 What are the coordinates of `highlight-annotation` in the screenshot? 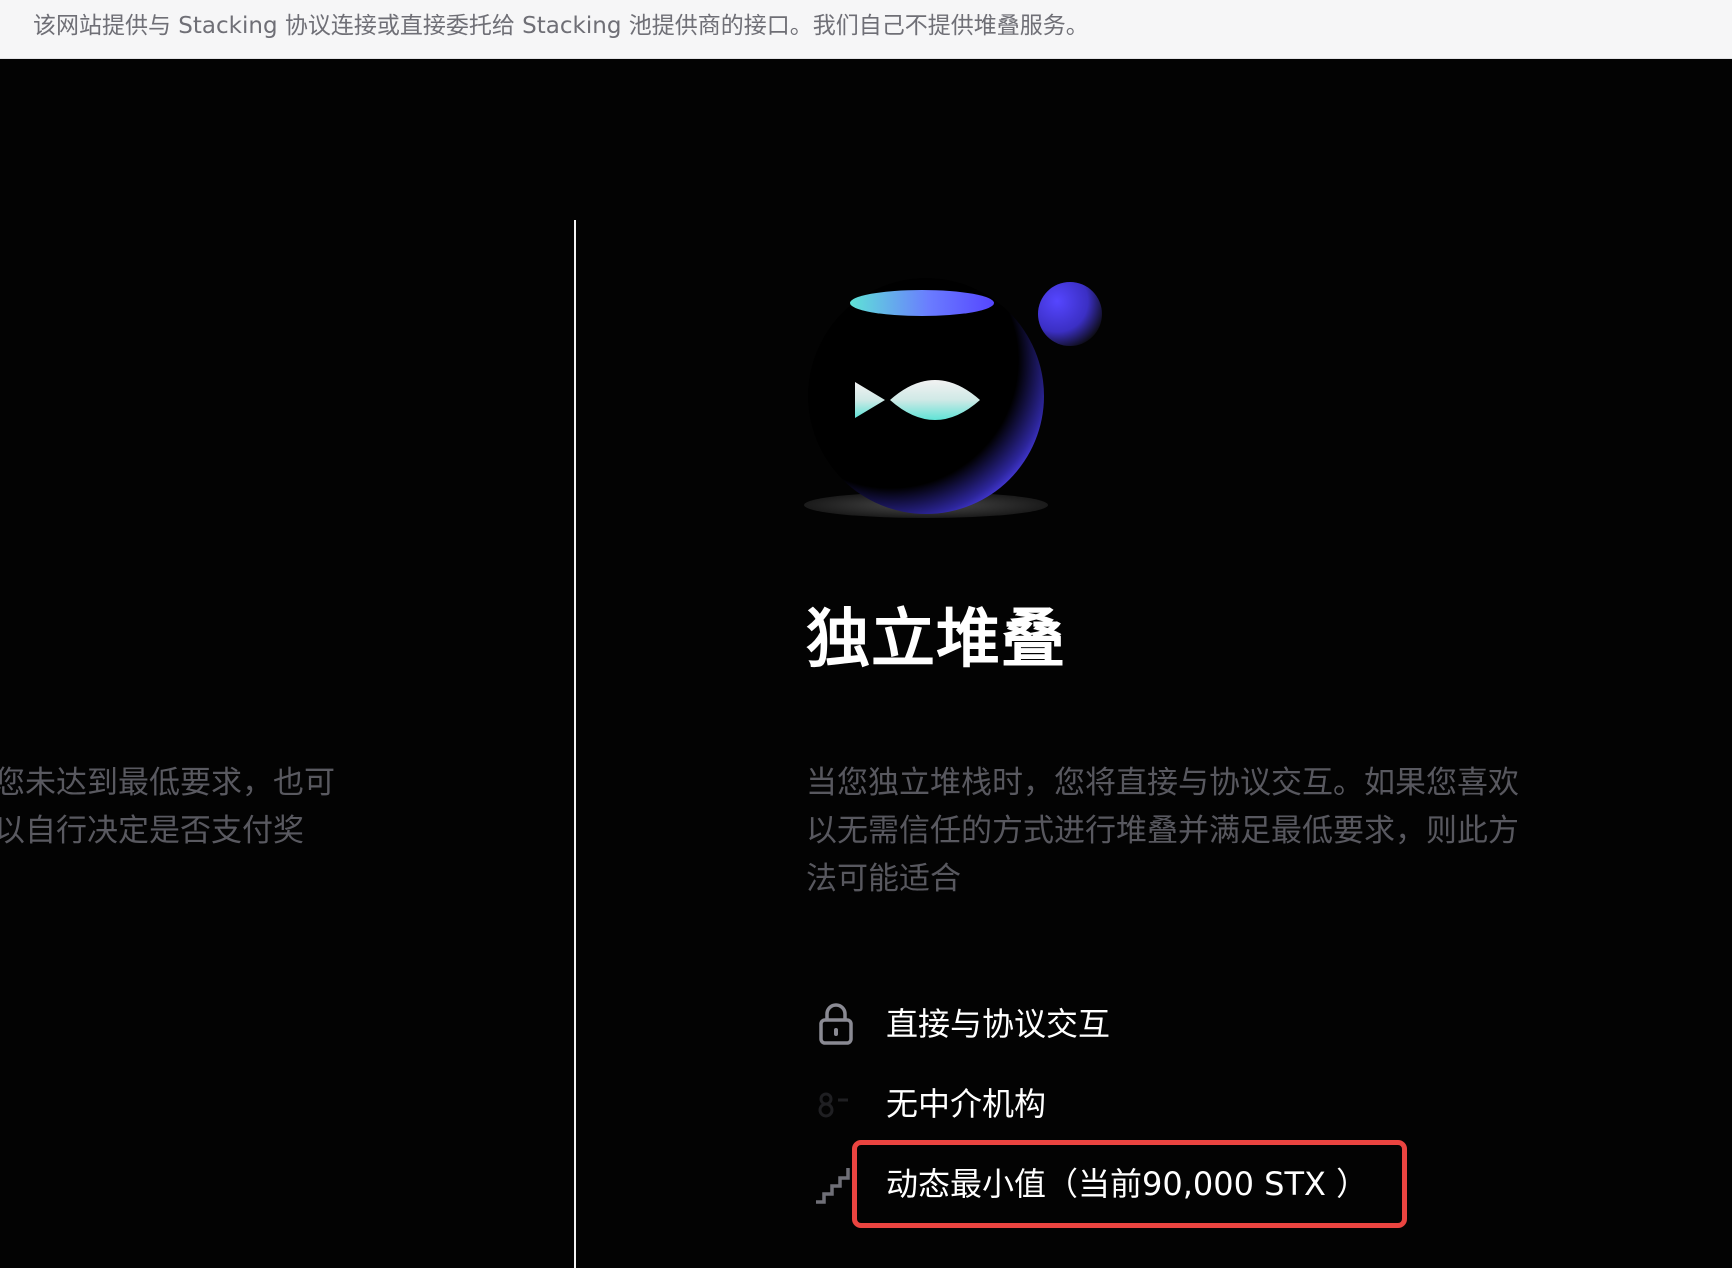 It's located at (1129, 1184).